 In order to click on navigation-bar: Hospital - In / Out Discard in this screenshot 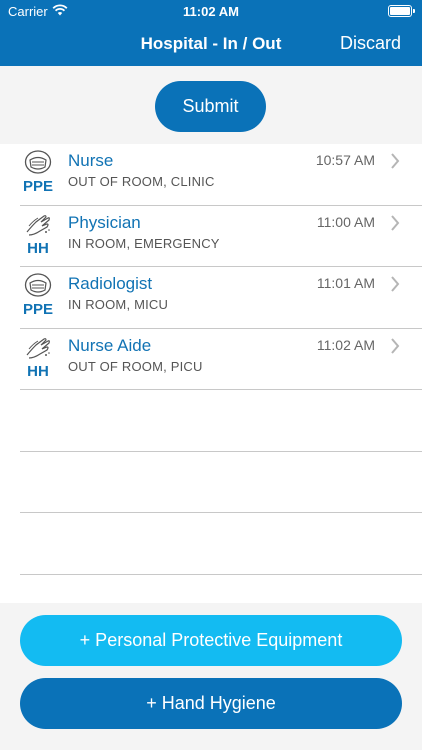, I will do `click(211, 44)`.